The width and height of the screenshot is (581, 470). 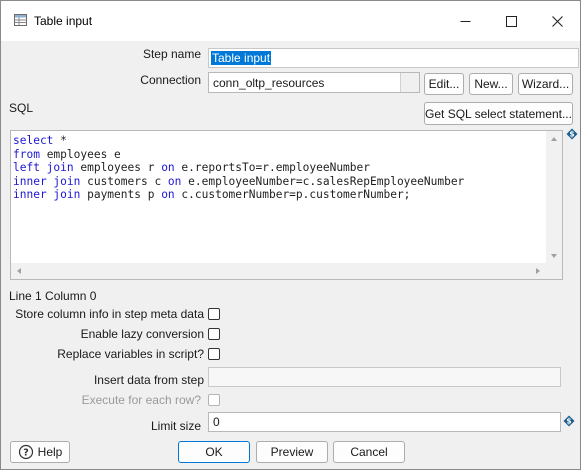 I want to click on store-column-info-checkbox, so click(x=214, y=314).